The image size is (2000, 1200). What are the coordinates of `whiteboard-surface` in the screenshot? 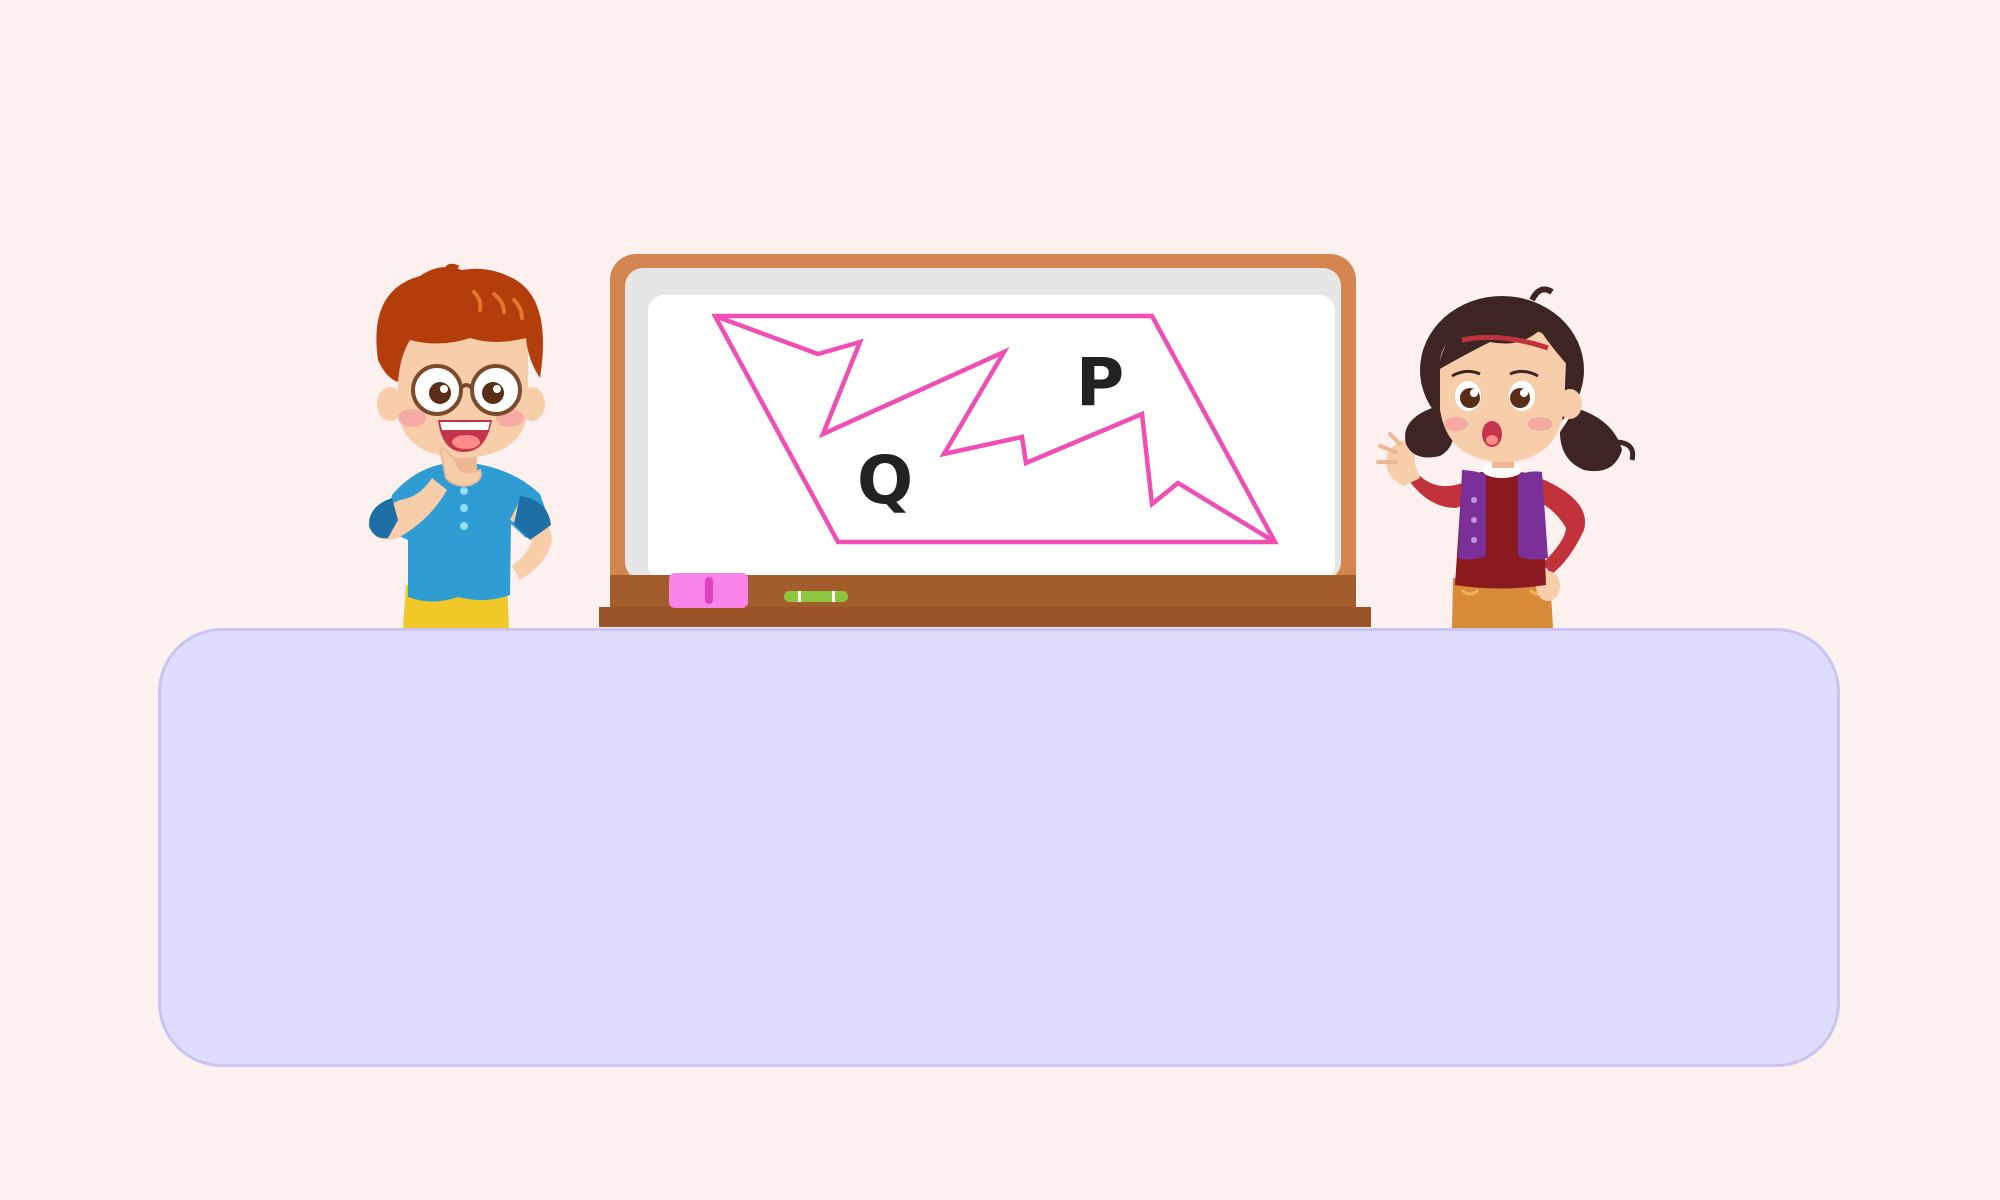 It's located at (991, 438).